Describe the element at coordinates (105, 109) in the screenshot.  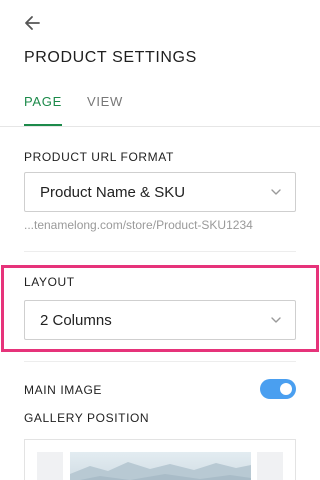
I see `tab-view: VIEW` at that location.